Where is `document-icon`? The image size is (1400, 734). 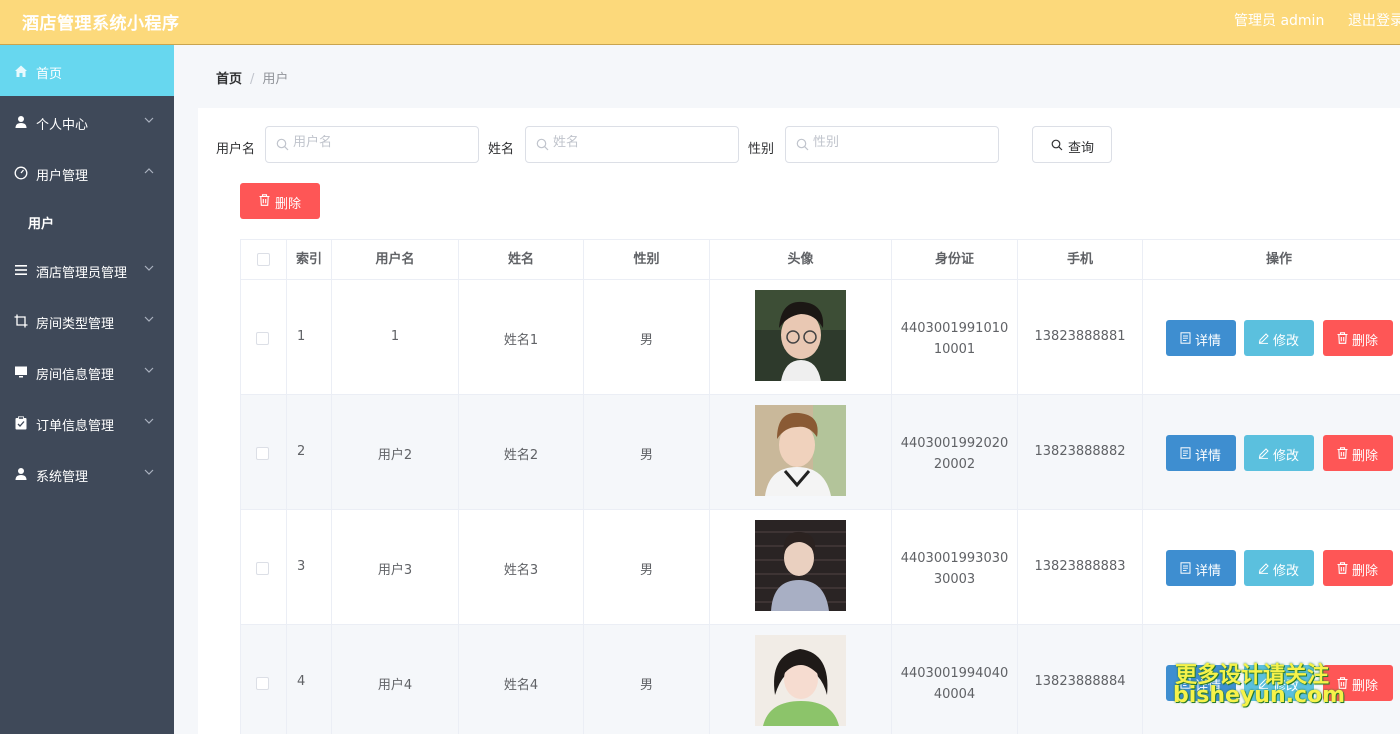
document-icon is located at coordinates (1185, 338).